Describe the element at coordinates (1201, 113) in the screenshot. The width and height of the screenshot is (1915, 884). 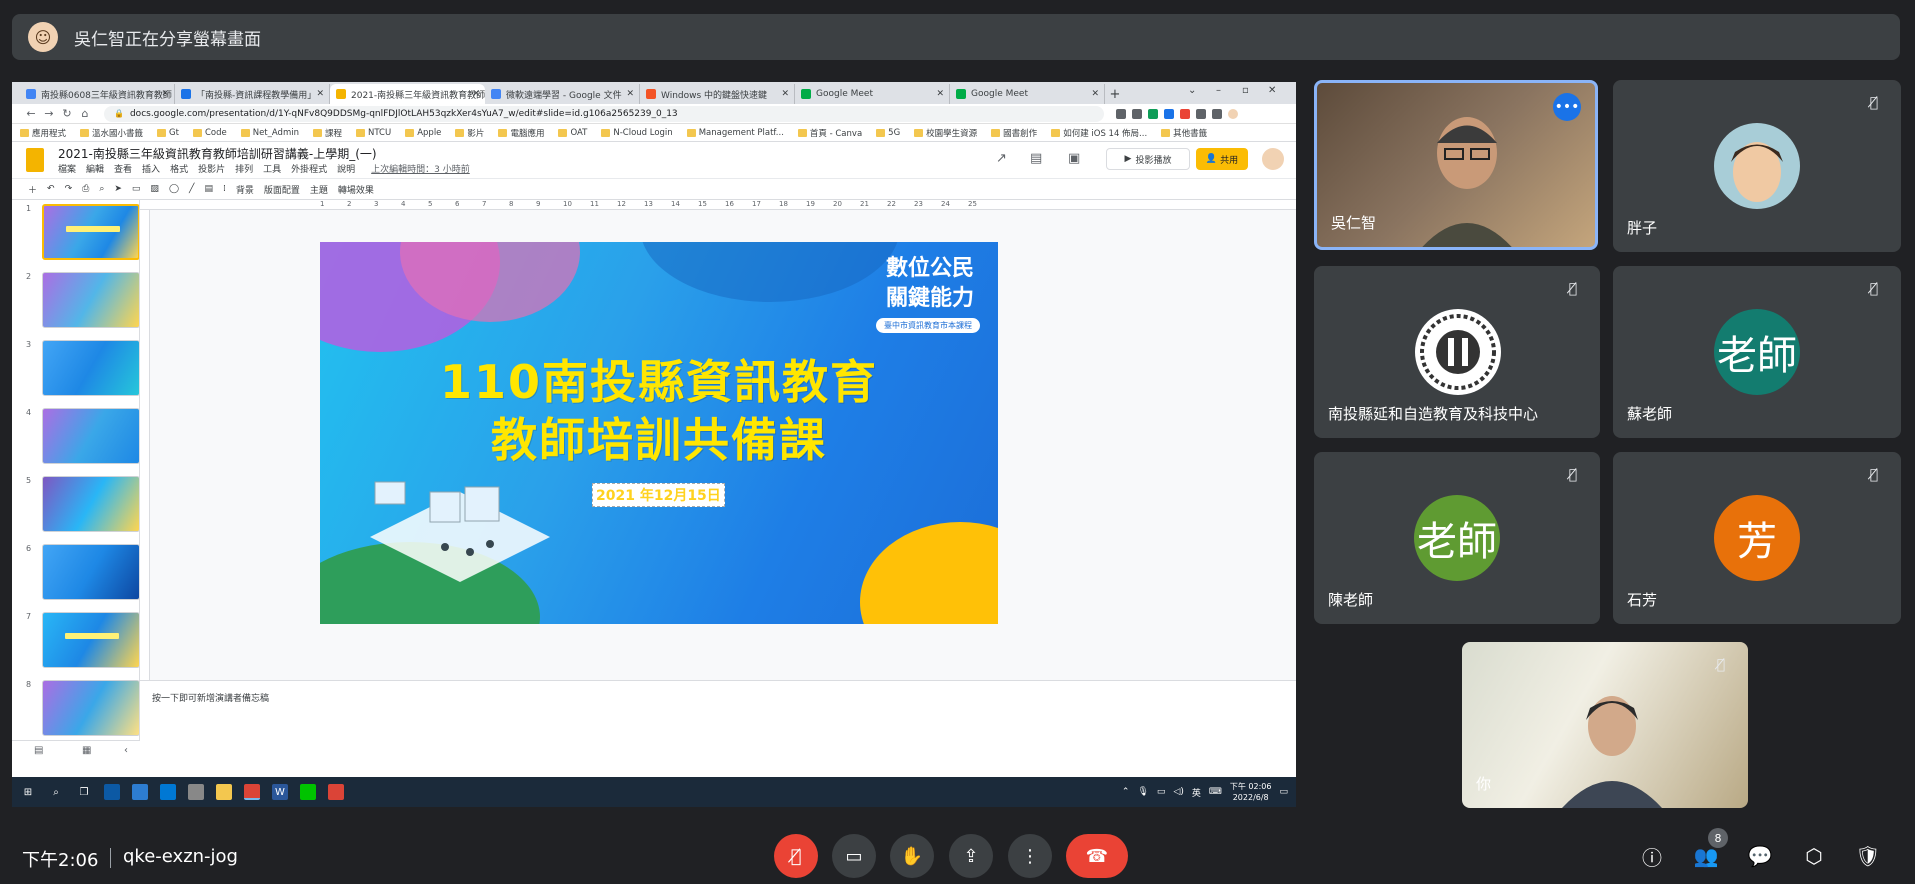
I see `puzzle-icon` at that location.